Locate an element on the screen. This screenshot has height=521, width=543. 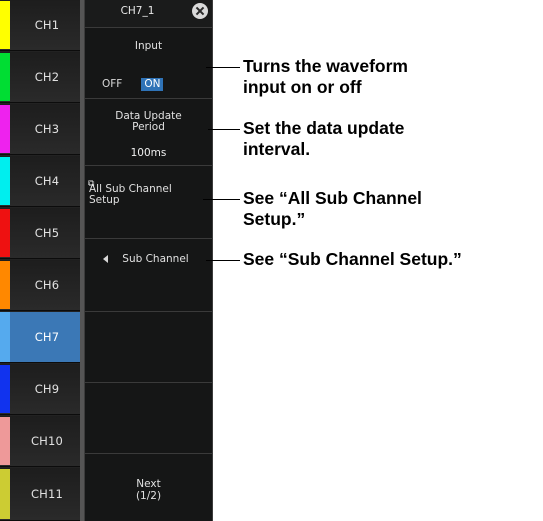
channel-tab-ch3: CH3 is located at coordinates (40, 129).